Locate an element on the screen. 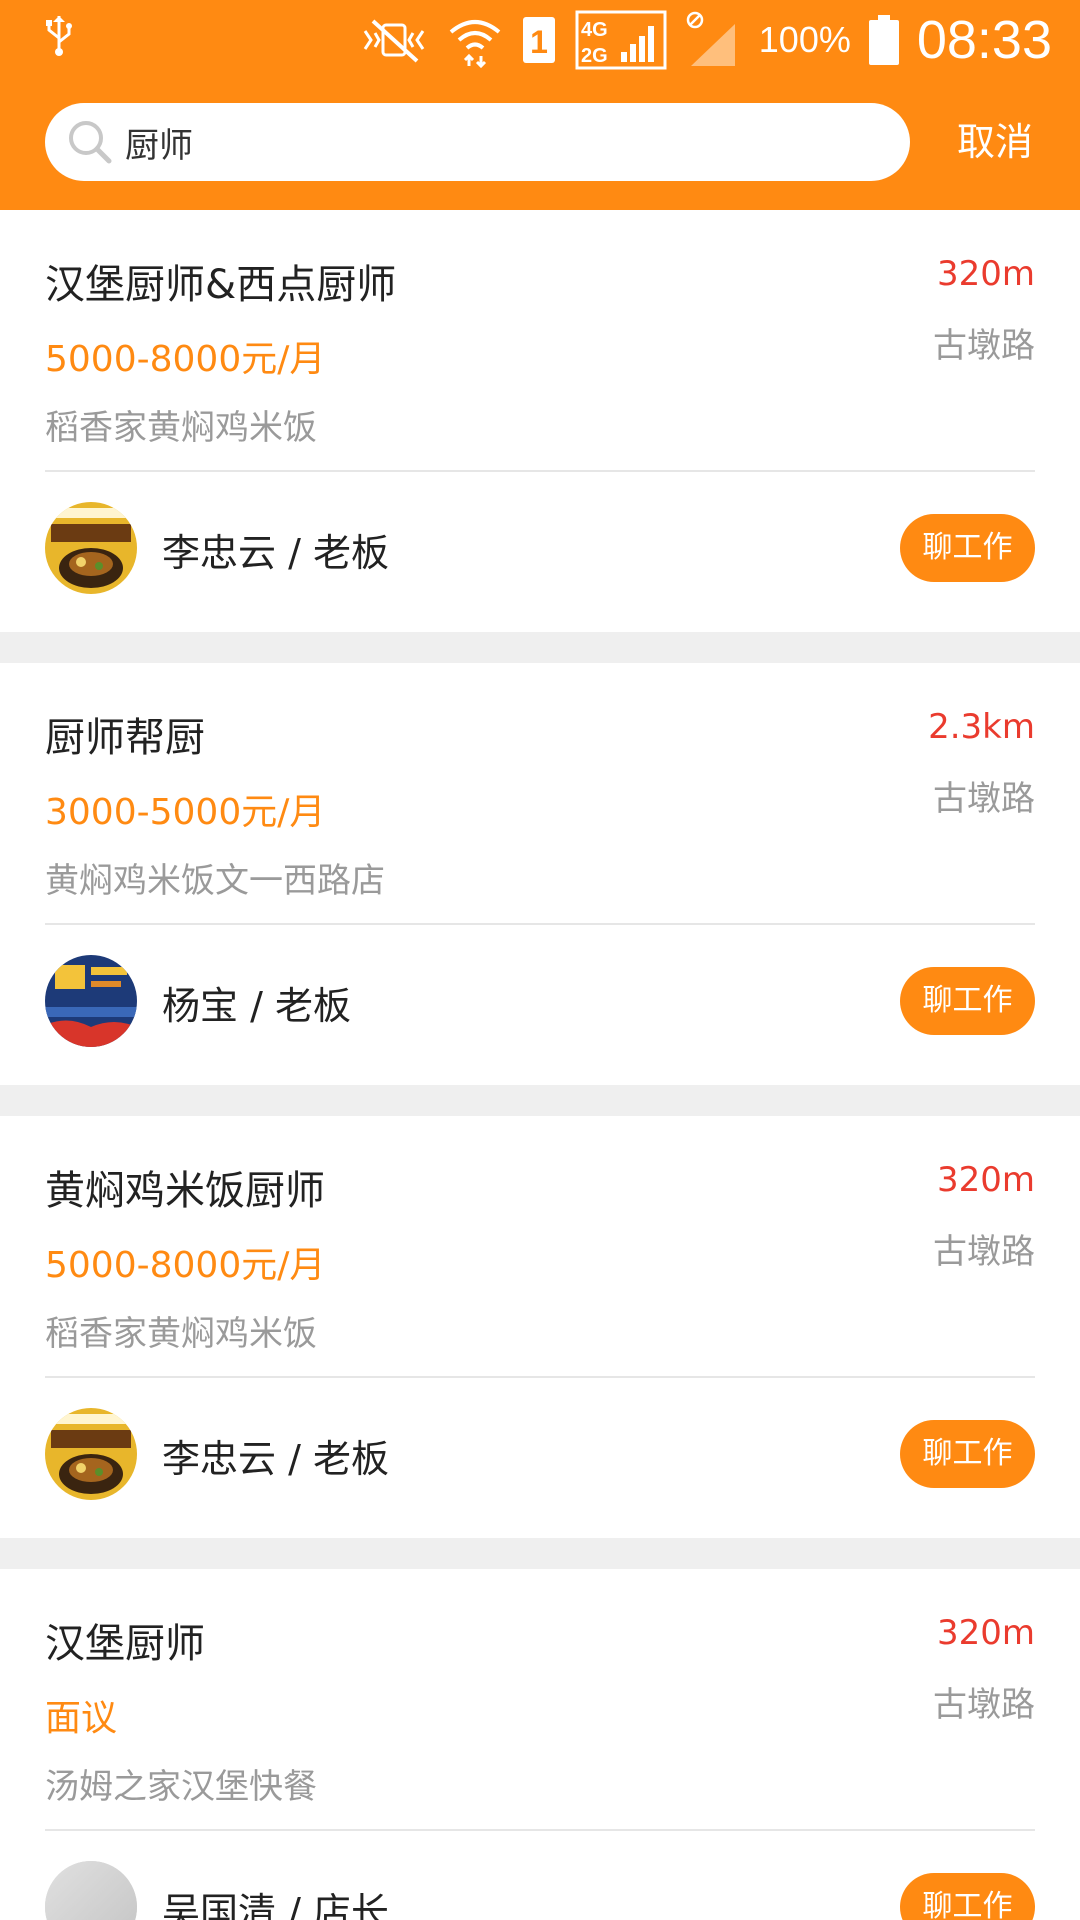 The image size is (1080, 1920). svg-text: 2G is located at coordinates (594, 56).